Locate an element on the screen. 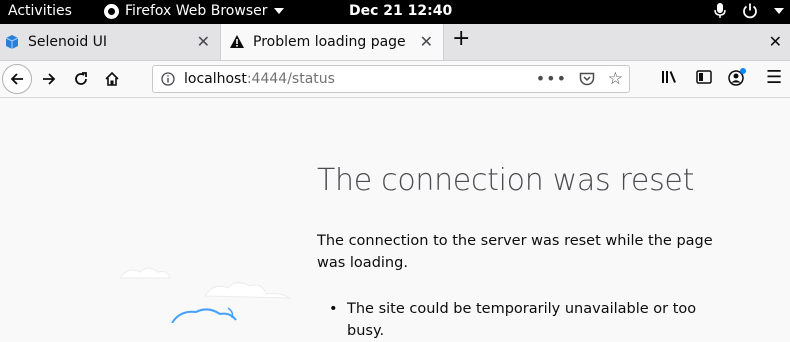 The image size is (790, 342). sidebar-icon is located at coordinates (704, 77).